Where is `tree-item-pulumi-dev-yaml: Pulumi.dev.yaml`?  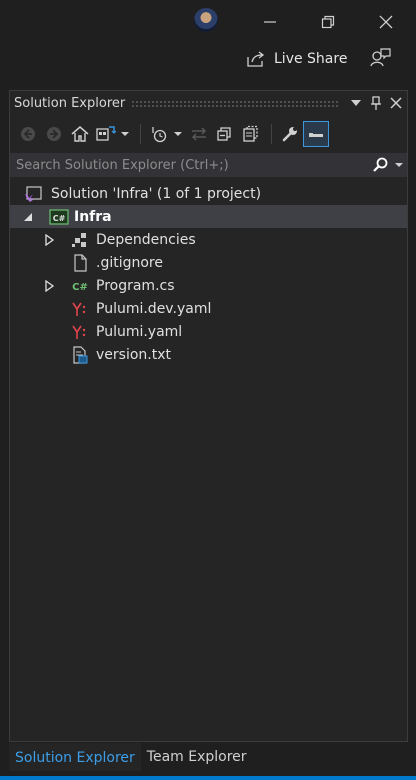 tree-item-pulumi-dev-yaml: Pulumi.dev.yaml is located at coordinates (208, 308).